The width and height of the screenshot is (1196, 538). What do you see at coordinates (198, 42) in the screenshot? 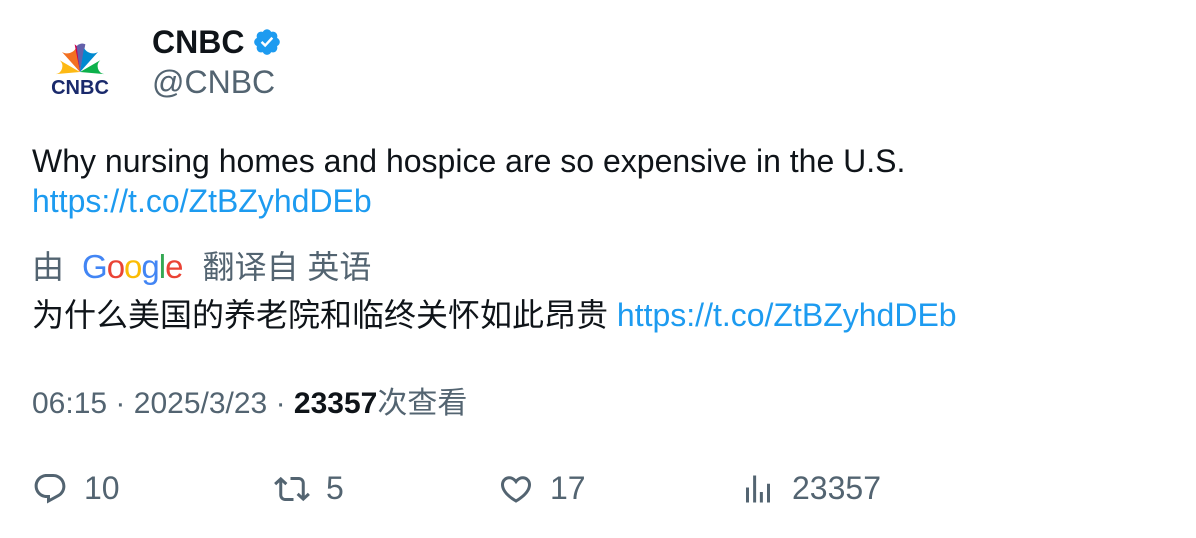
I see `author-display-name: CNBC` at bounding box center [198, 42].